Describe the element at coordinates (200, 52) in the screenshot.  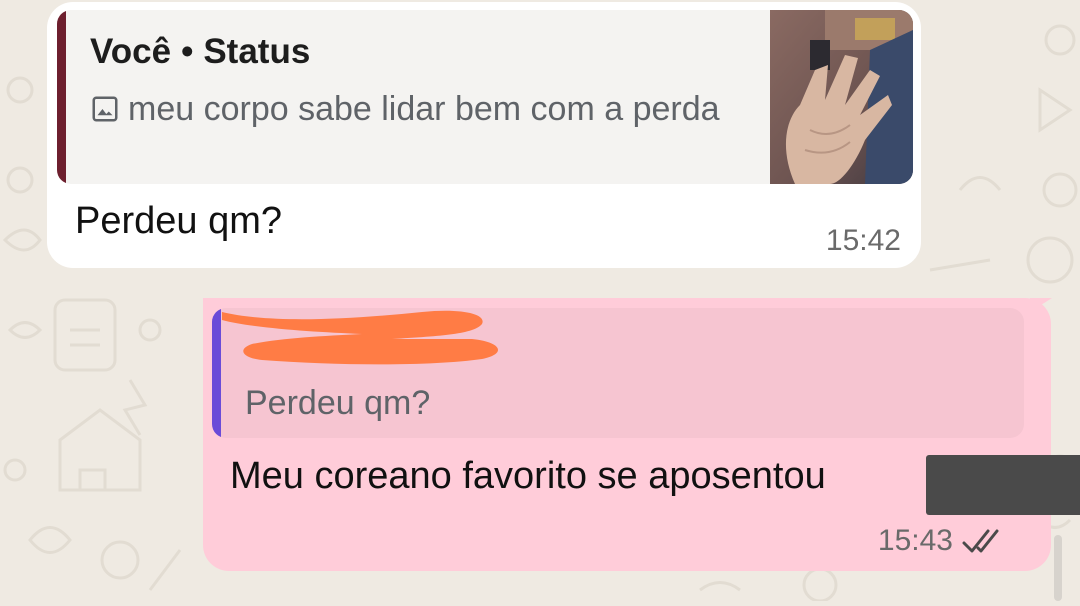
I see `quote-author: Você • Status` at that location.